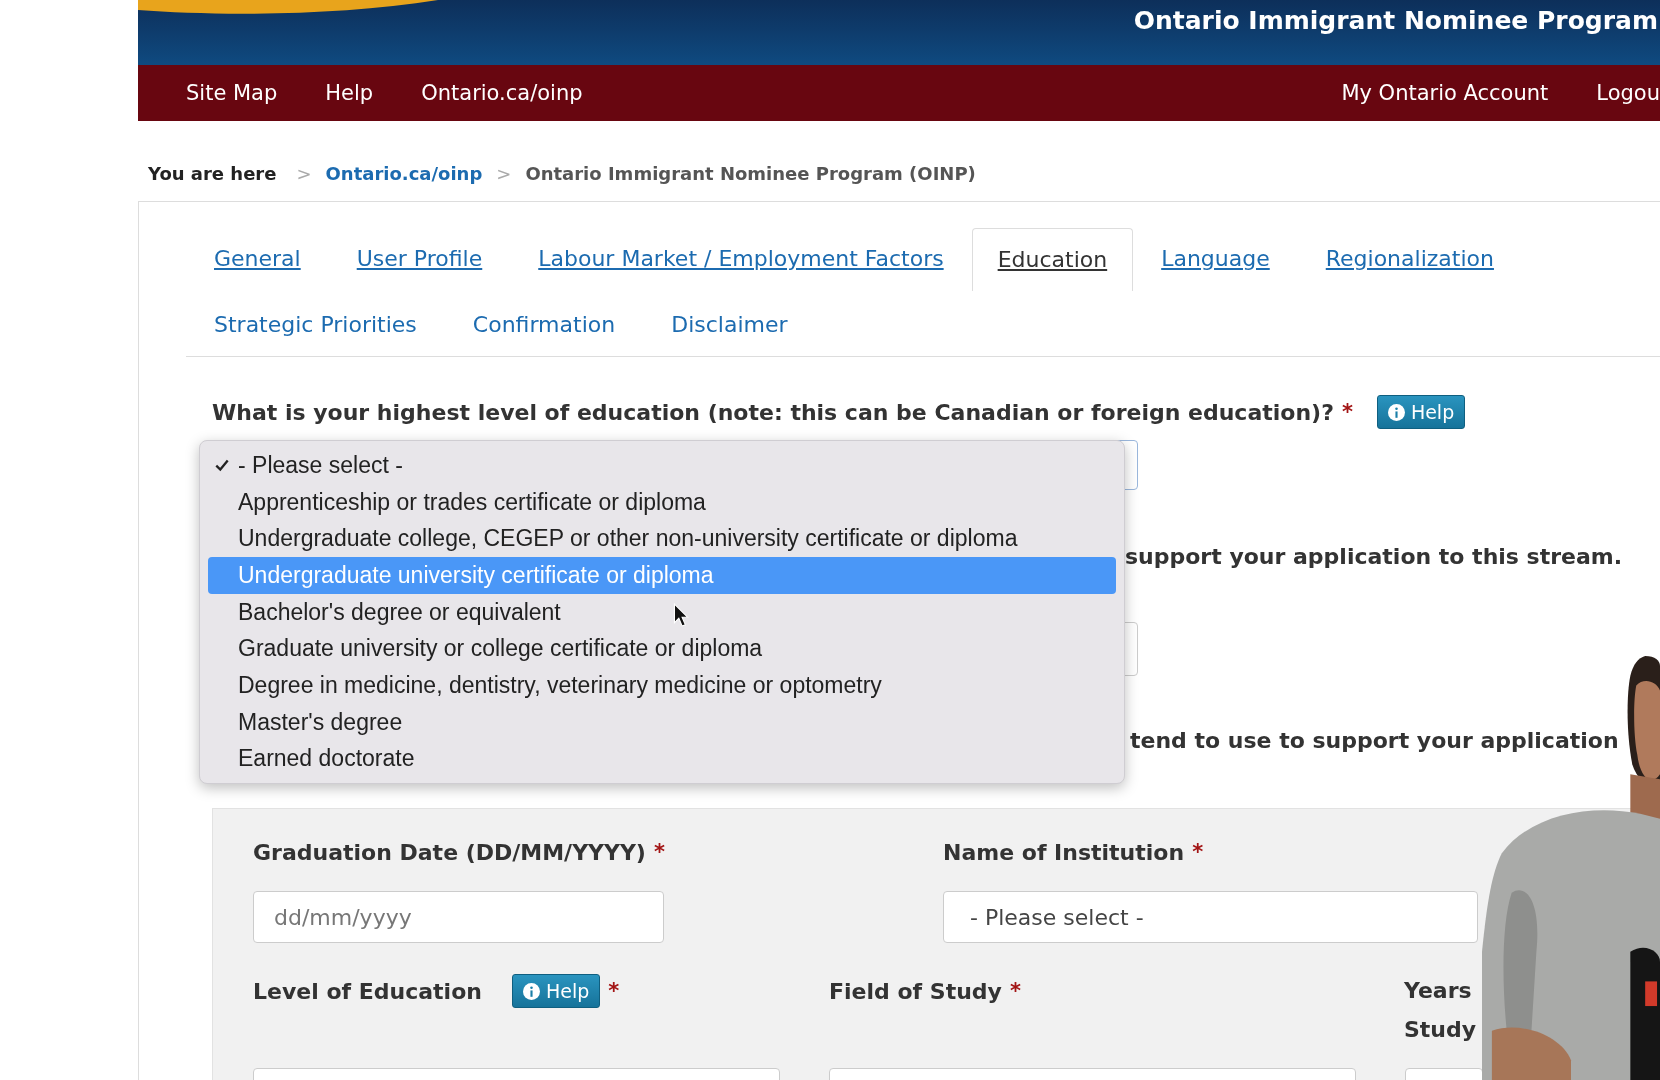 The height and width of the screenshot is (1080, 1660). Describe the element at coordinates (662, 722) in the screenshot. I see `dropdown-option: Master's degree` at that location.